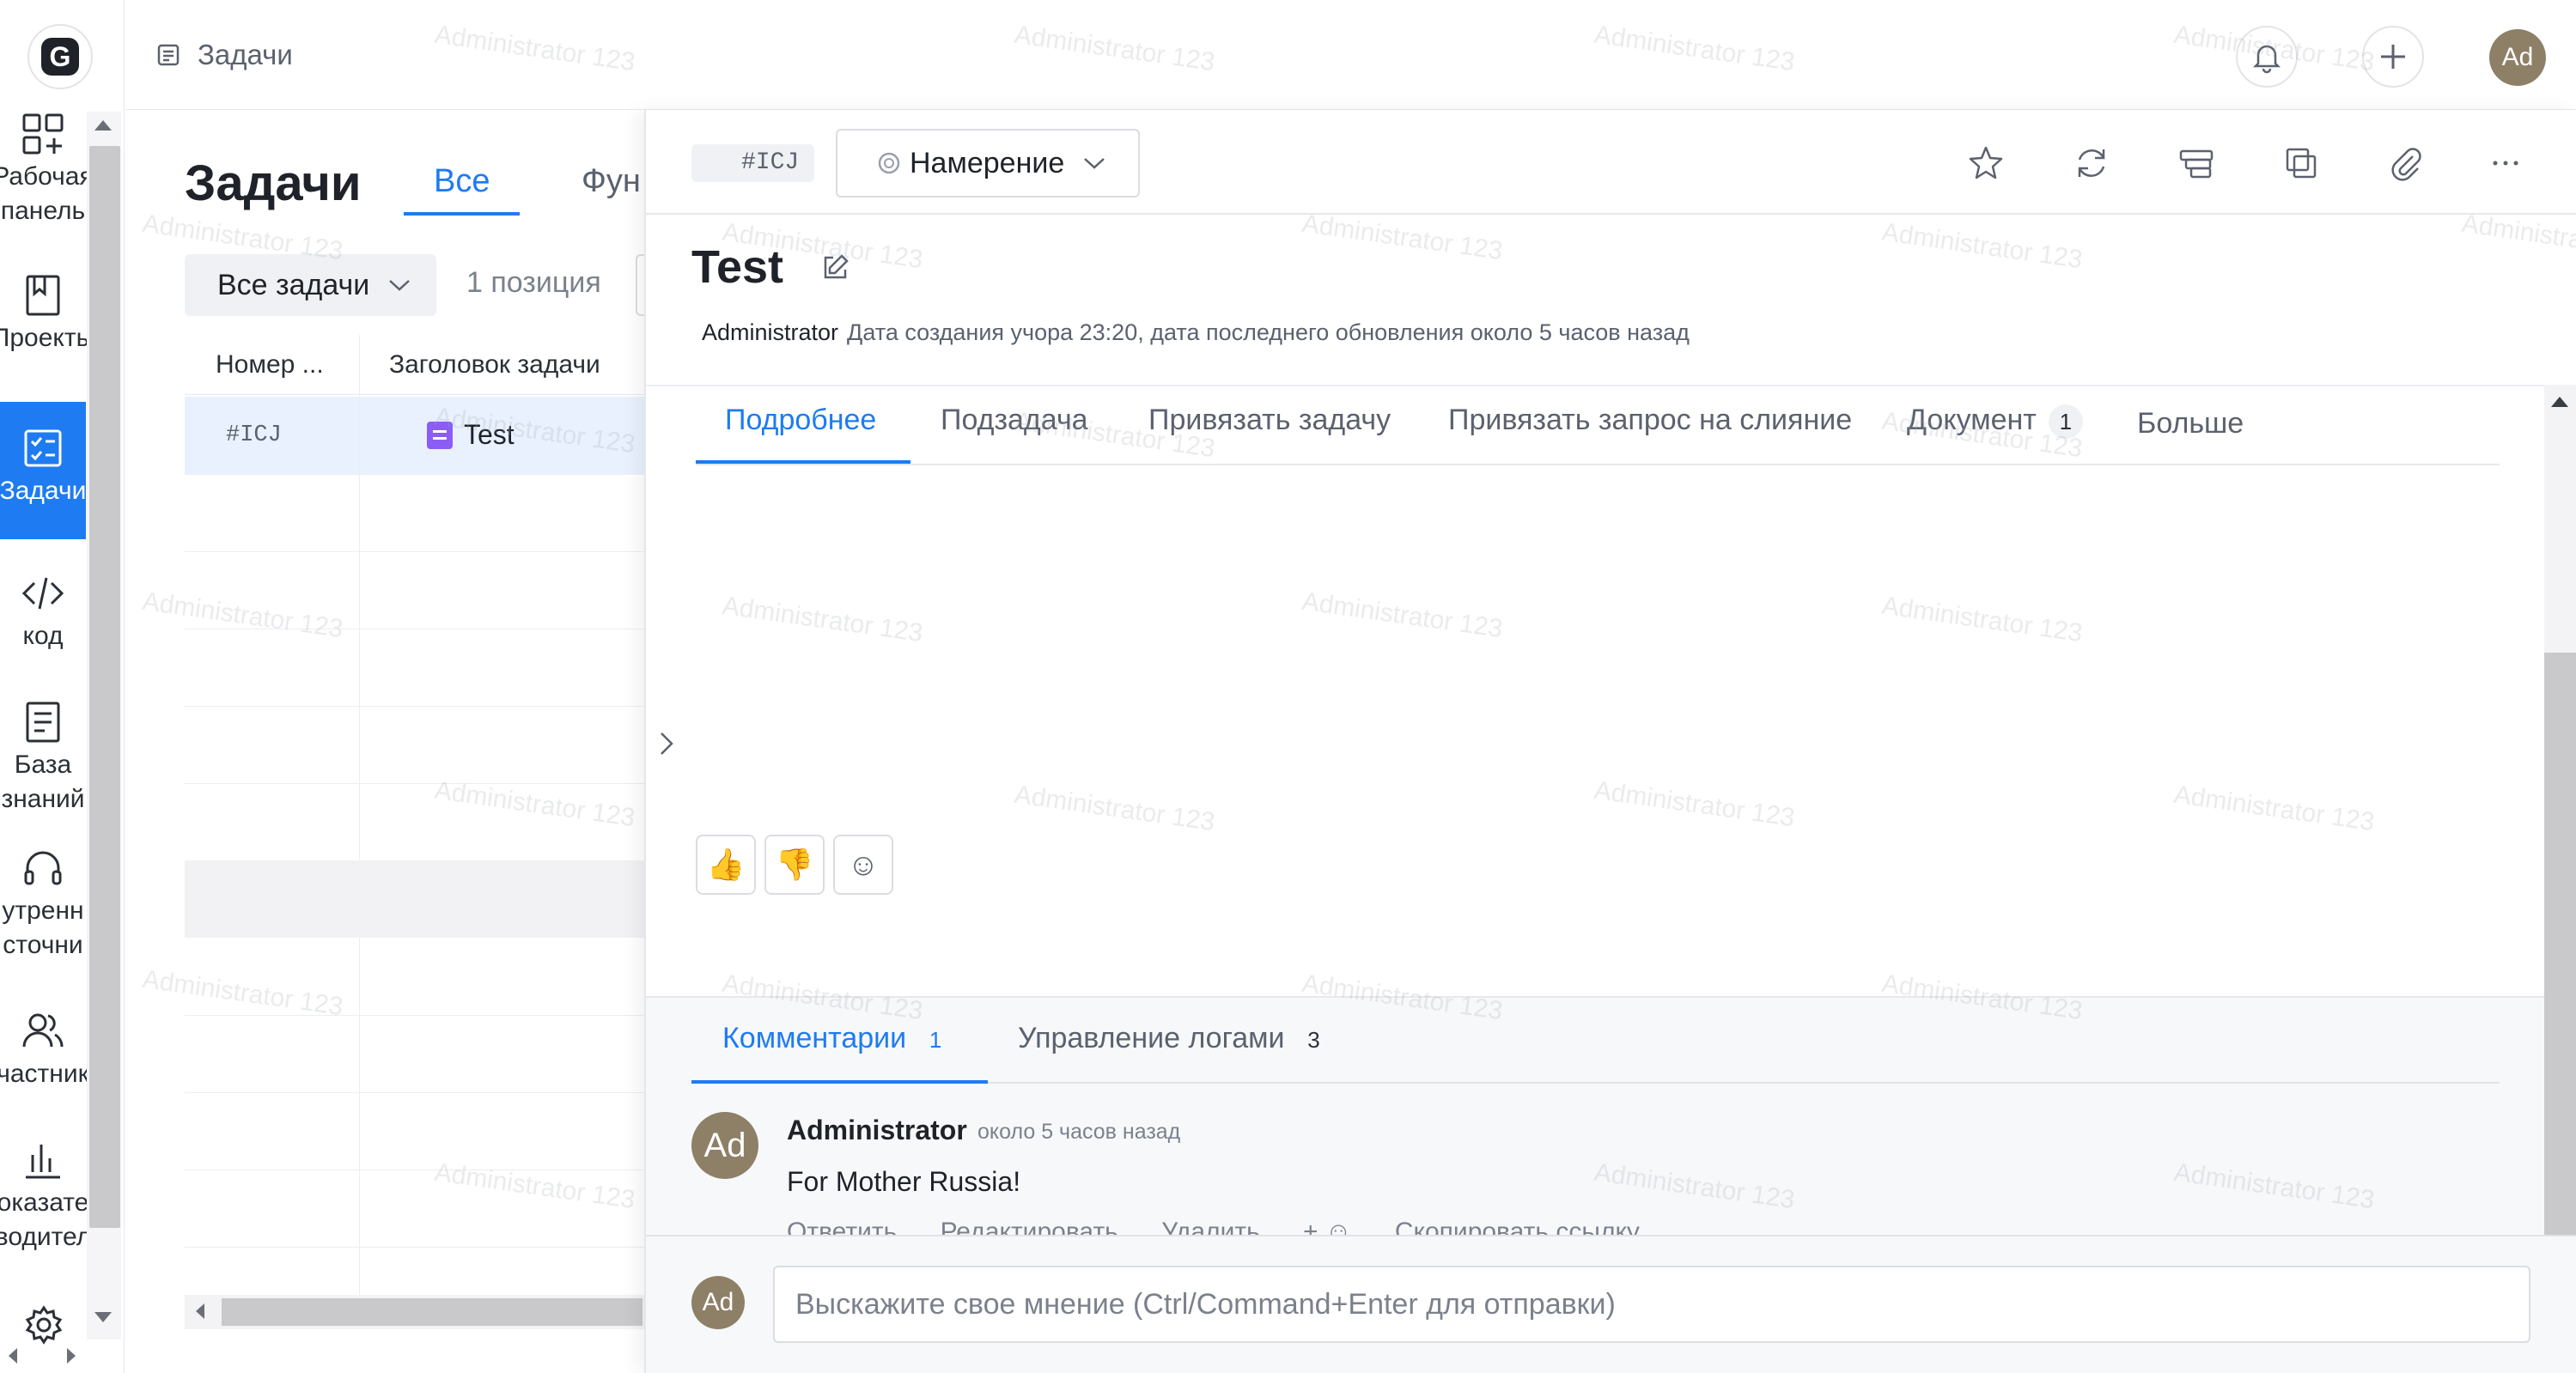 The width and height of the screenshot is (2576, 1373). I want to click on meta-author: Administrator, so click(770, 332).